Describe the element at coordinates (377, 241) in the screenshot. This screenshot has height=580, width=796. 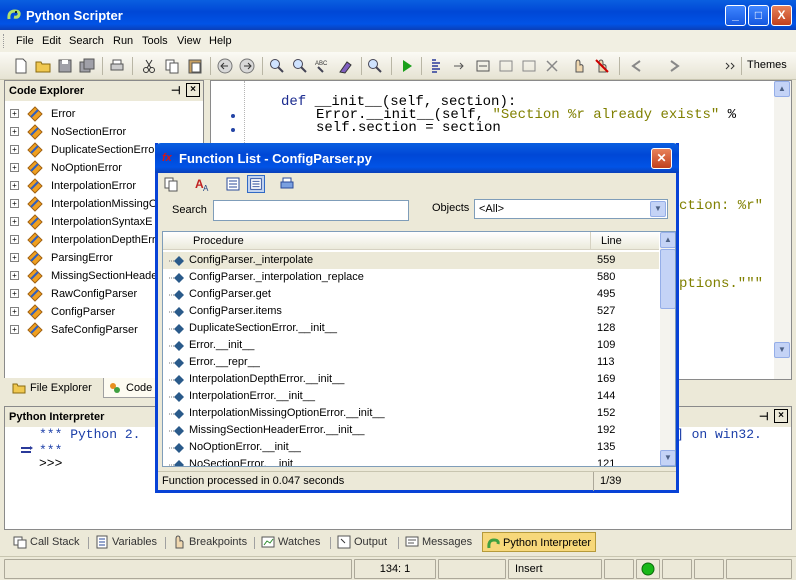
I see `column-procedure: Procedure` at that location.